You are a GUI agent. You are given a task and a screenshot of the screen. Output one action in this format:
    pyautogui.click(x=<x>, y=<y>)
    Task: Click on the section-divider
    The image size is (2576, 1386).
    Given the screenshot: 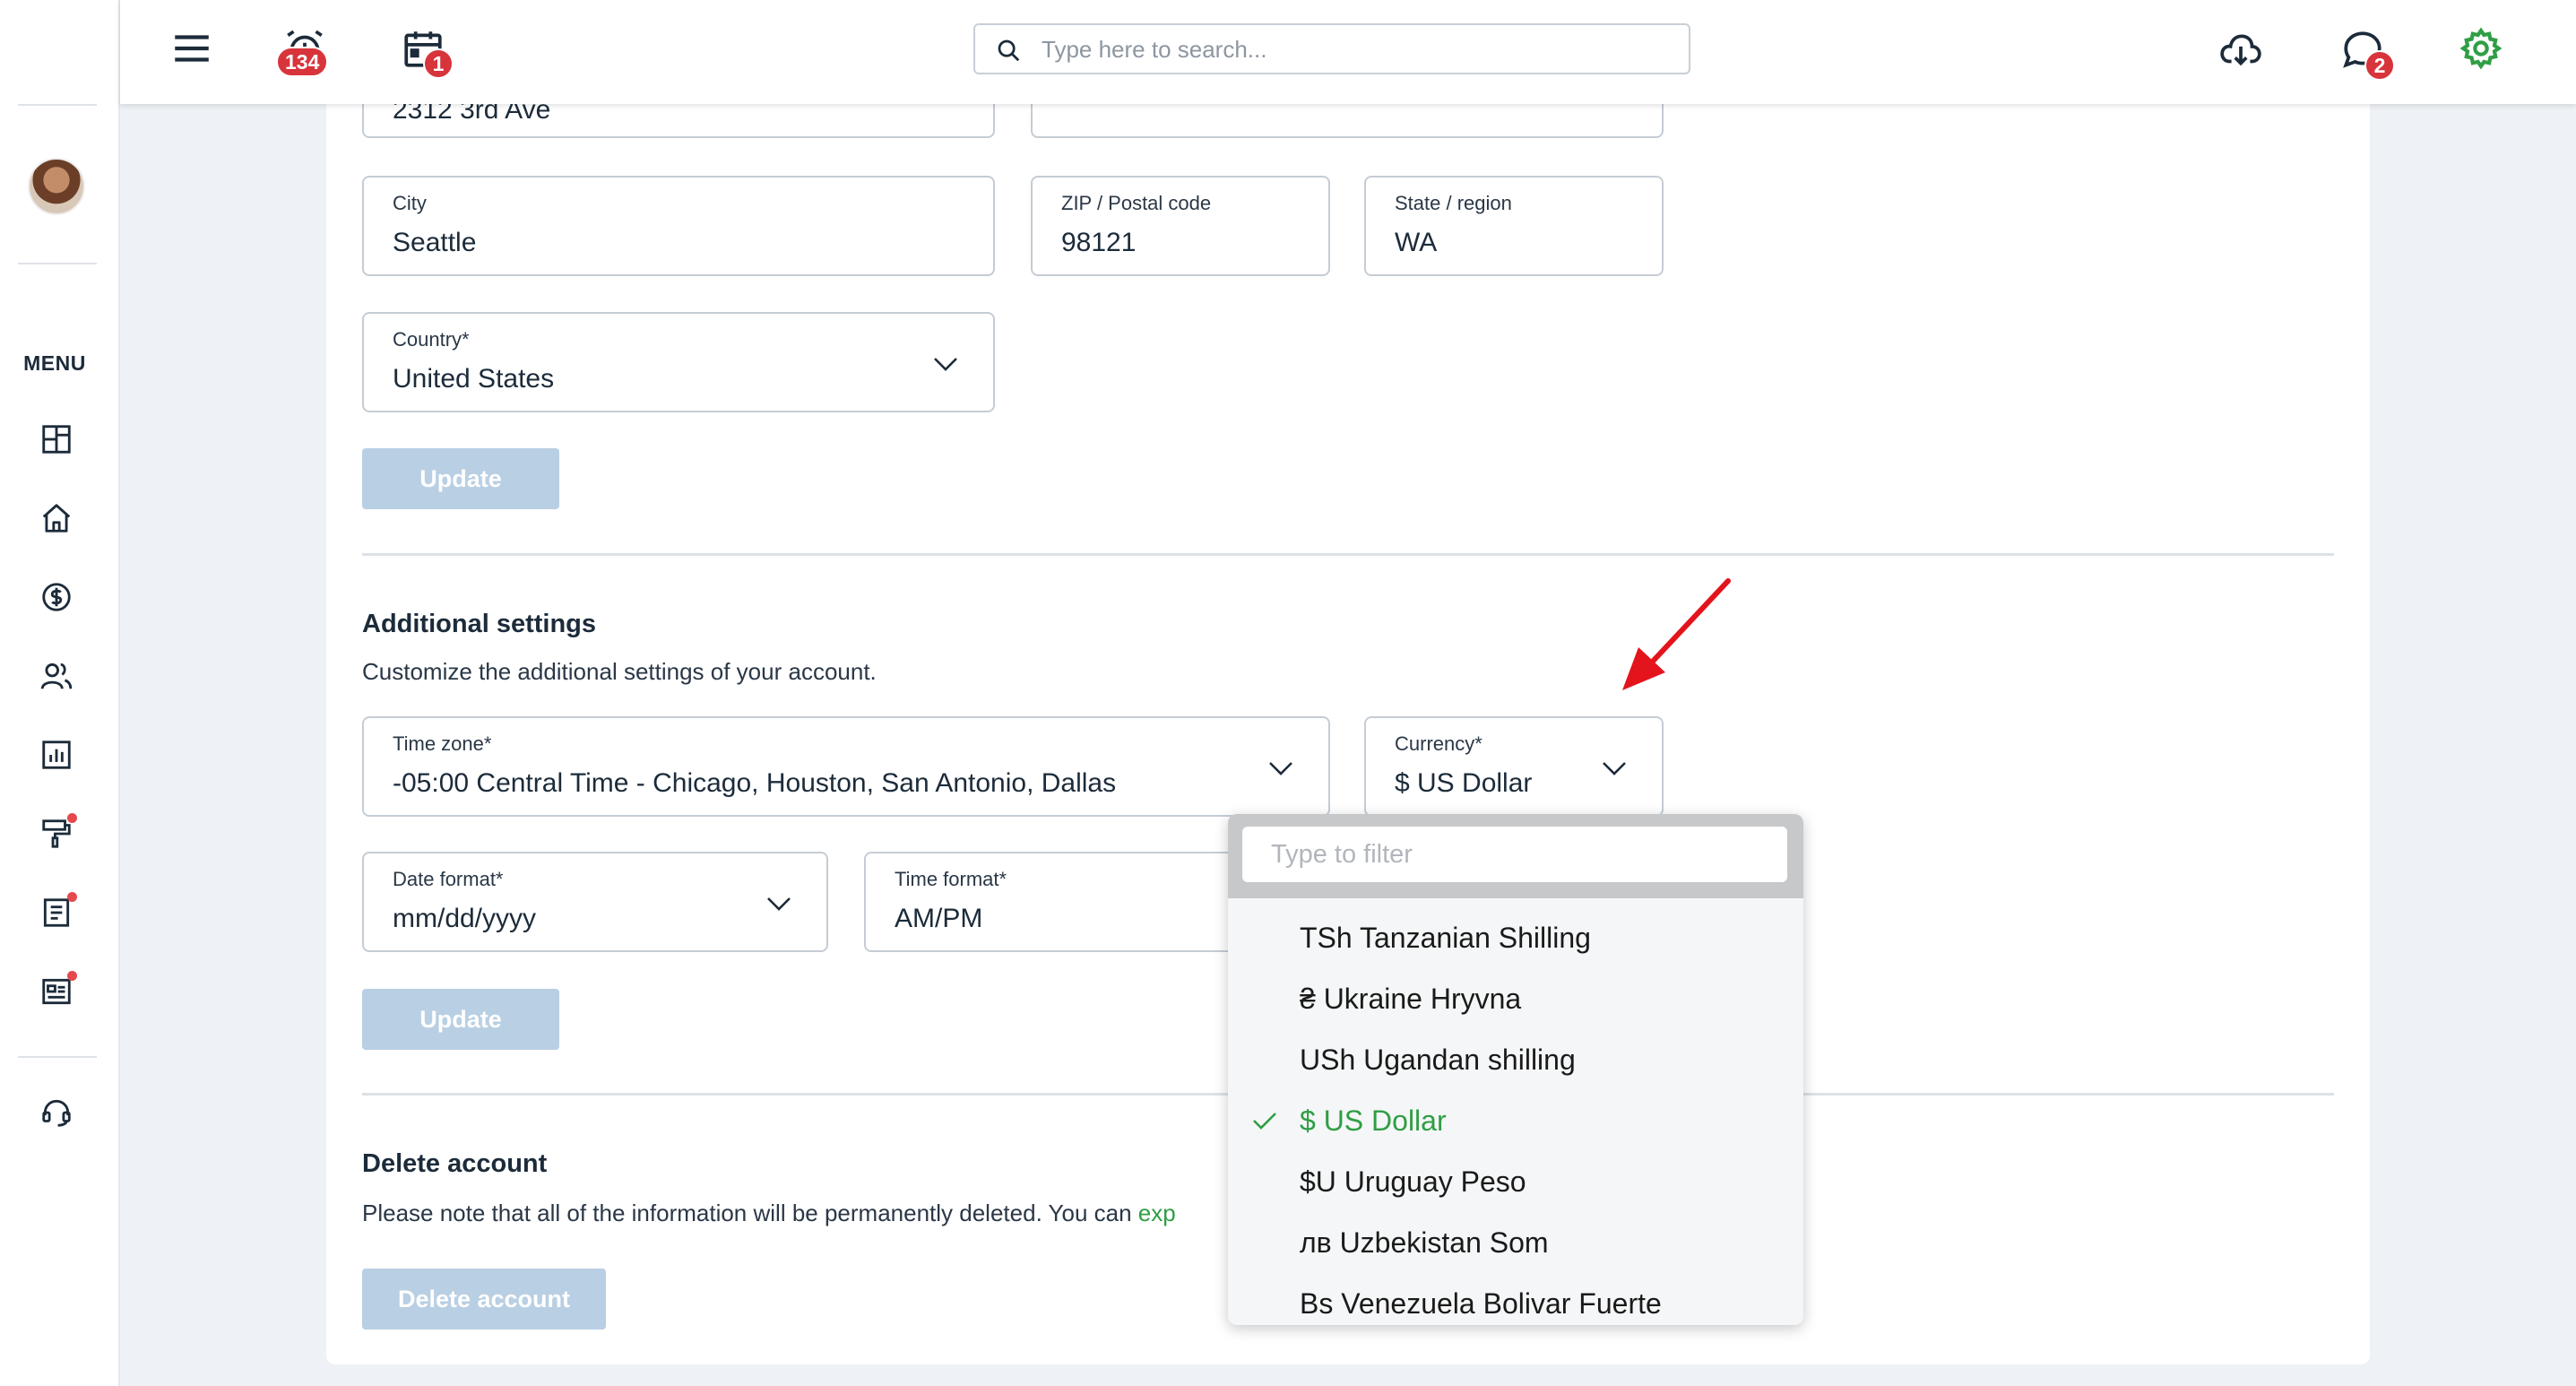 What is the action you would take?
    pyautogui.click(x=1348, y=554)
    